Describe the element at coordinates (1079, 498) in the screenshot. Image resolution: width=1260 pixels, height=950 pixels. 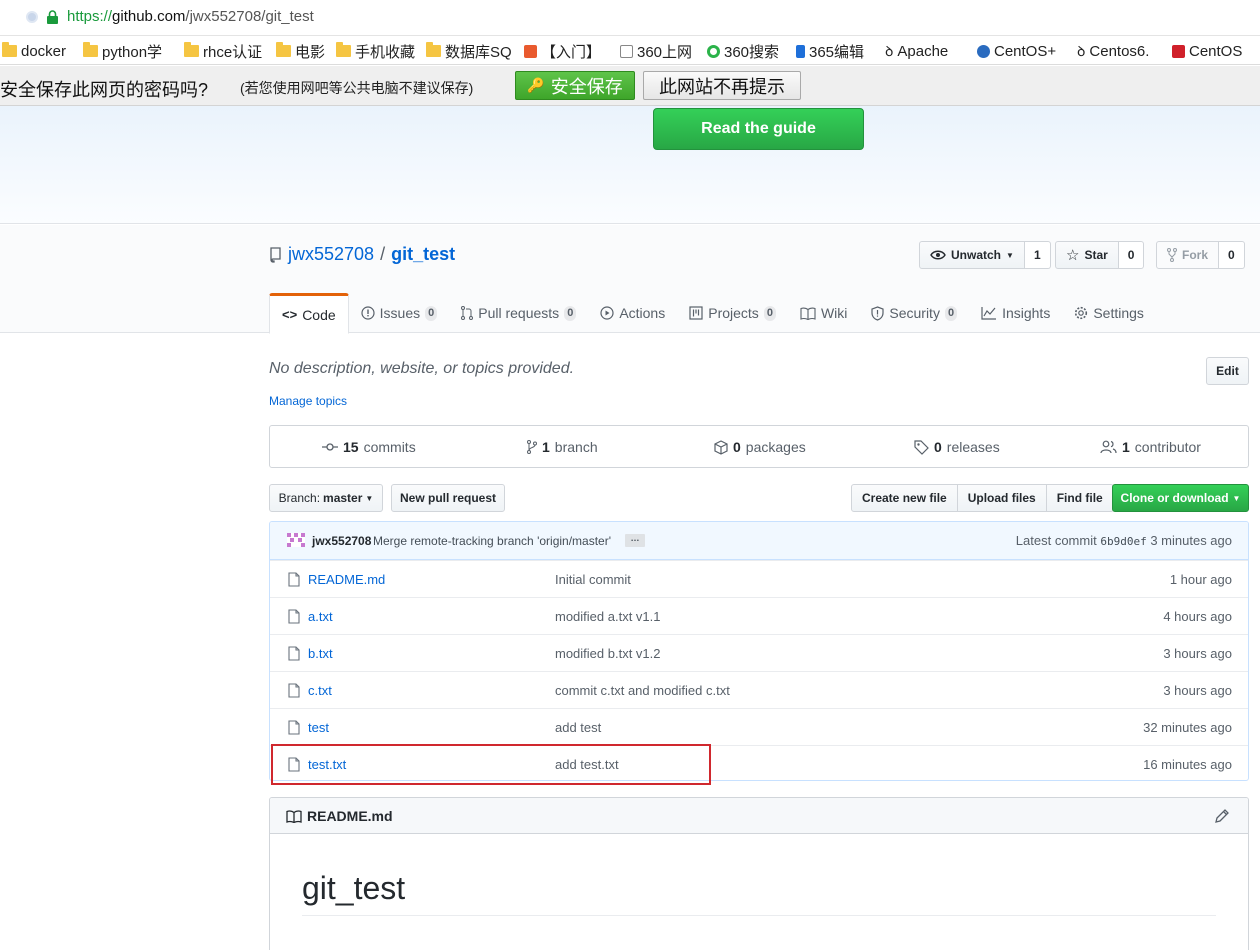
I see `find-file-button: Find file` at that location.